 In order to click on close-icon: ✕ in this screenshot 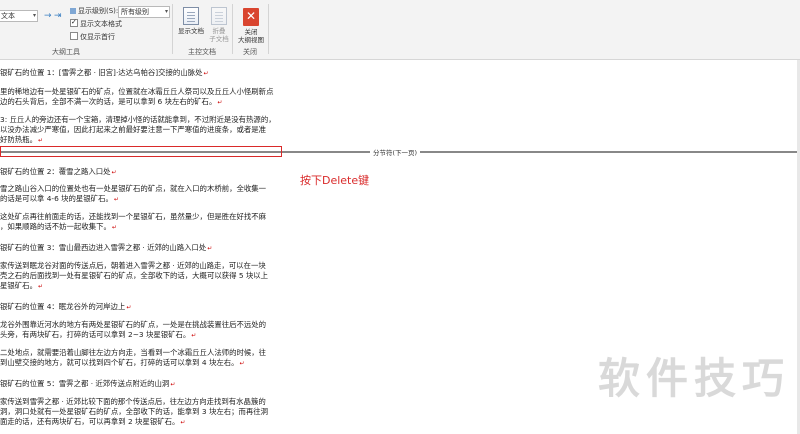, I will do `click(251, 17)`.